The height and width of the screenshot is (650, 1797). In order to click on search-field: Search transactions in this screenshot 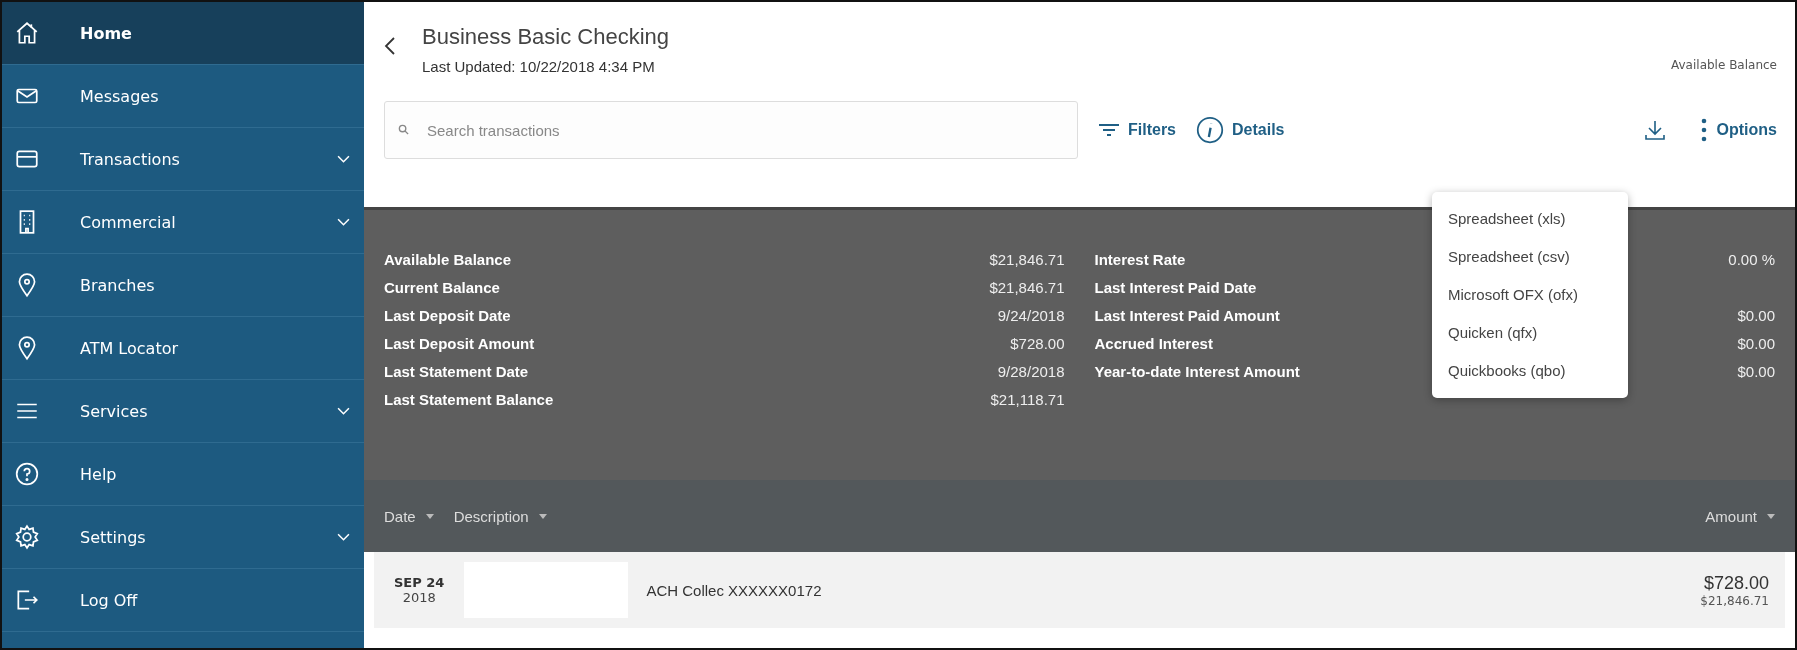, I will do `click(731, 130)`.